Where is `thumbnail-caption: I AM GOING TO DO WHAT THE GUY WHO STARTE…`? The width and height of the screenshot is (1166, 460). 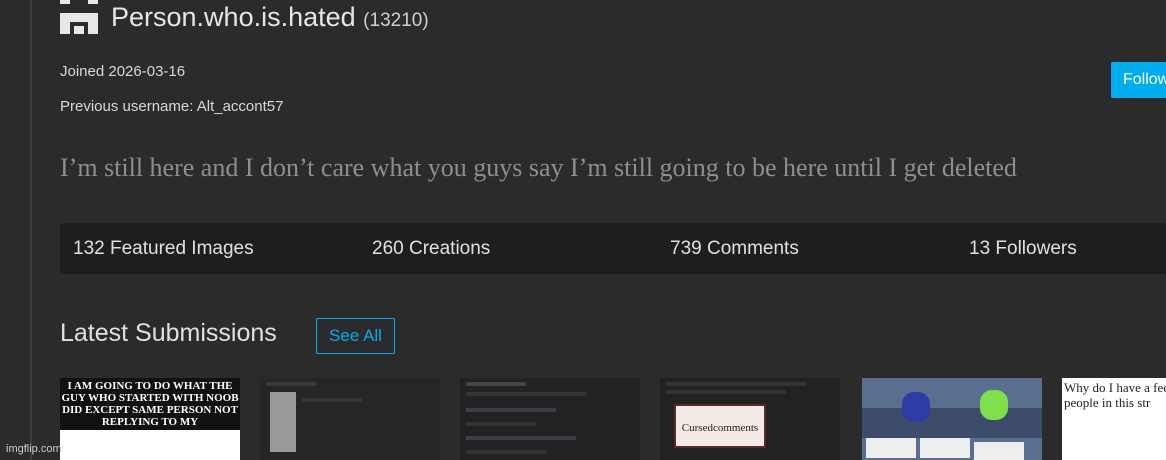
thumbnail-caption: I AM GOING TO DO WHAT THE GUY WHO STARTE… is located at coordinates (150, 404).